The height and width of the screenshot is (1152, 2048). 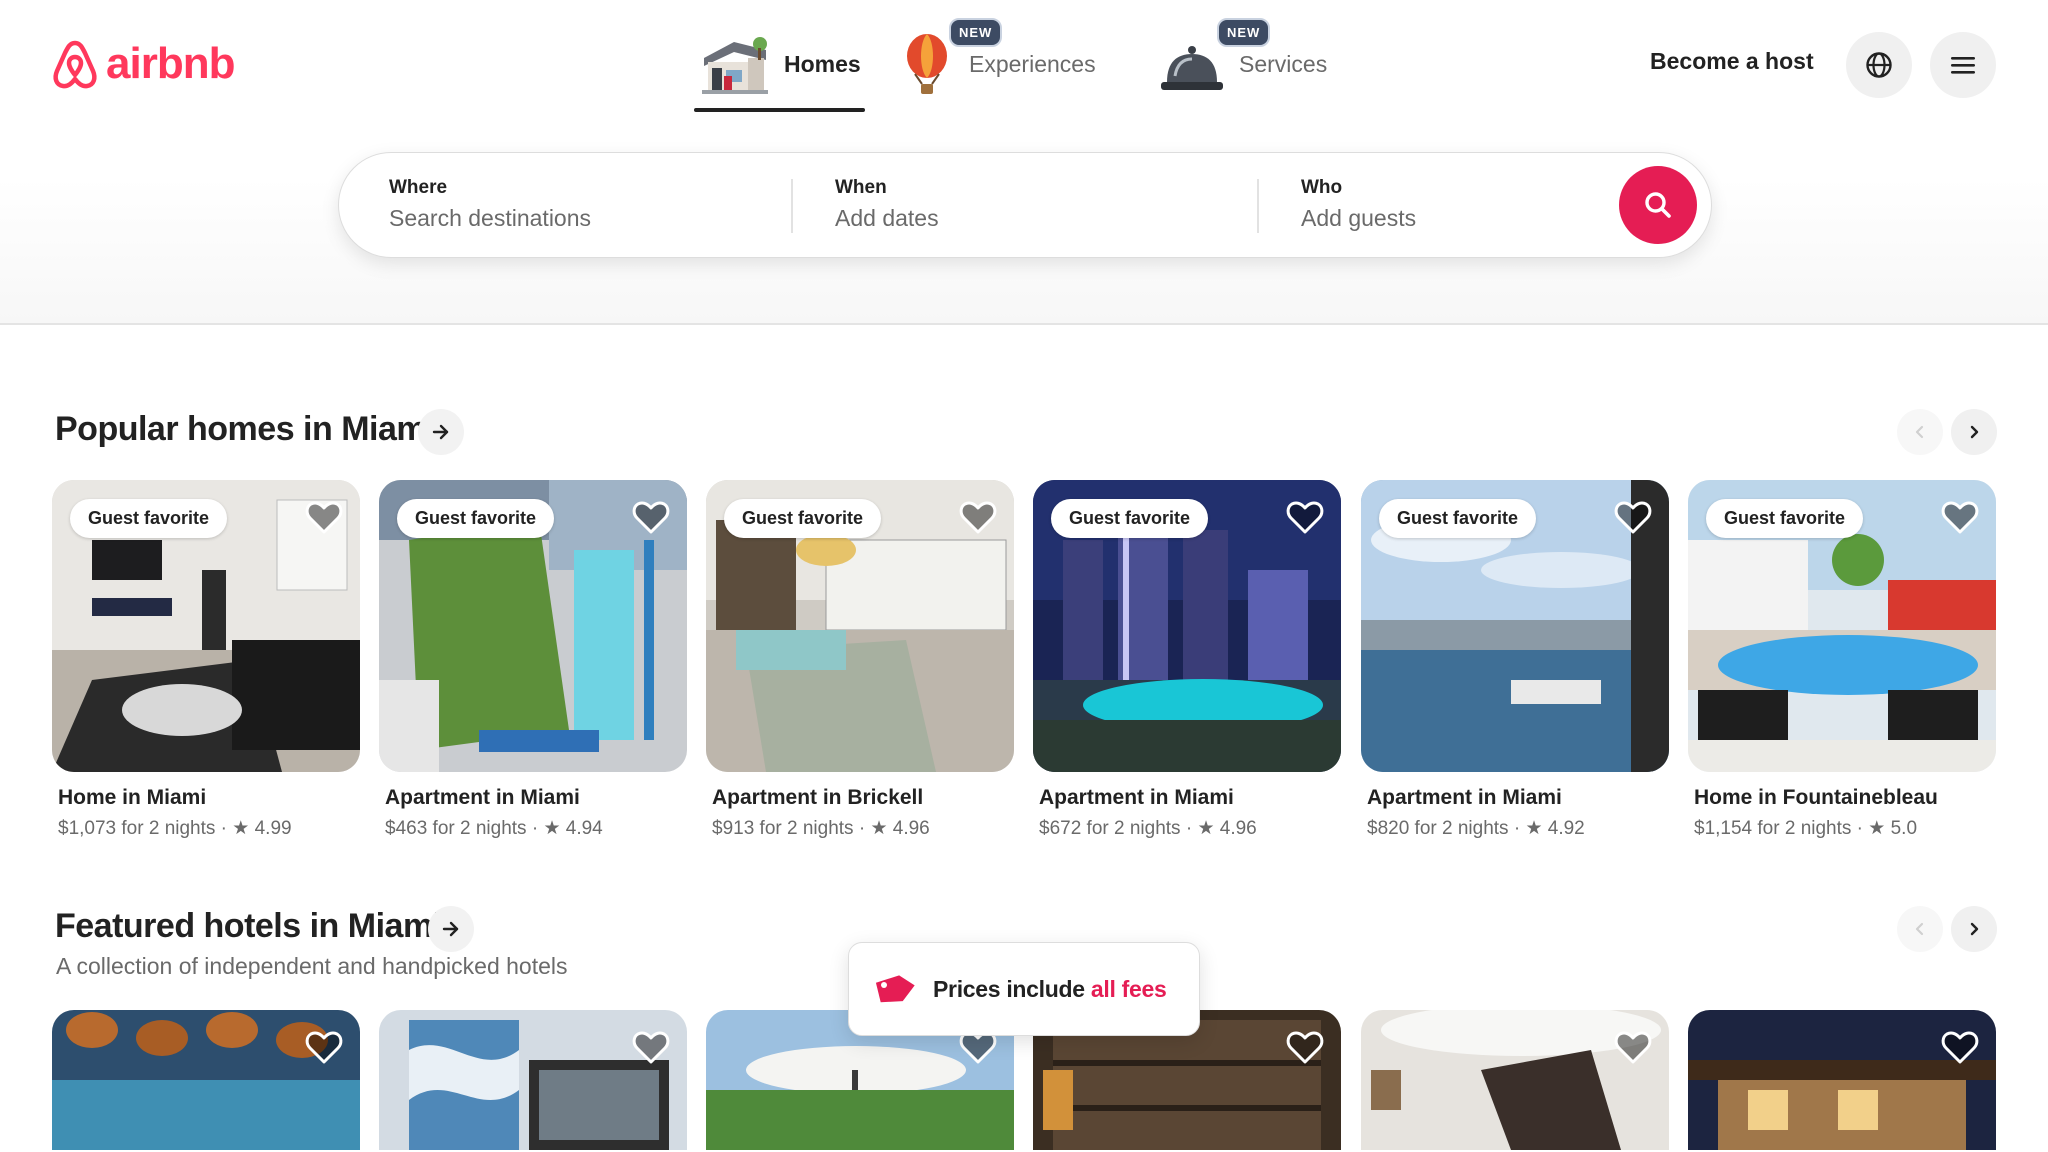 I want to click on featured-hotels-title: Featured hotels in Miami, so click(x=248, y=926).